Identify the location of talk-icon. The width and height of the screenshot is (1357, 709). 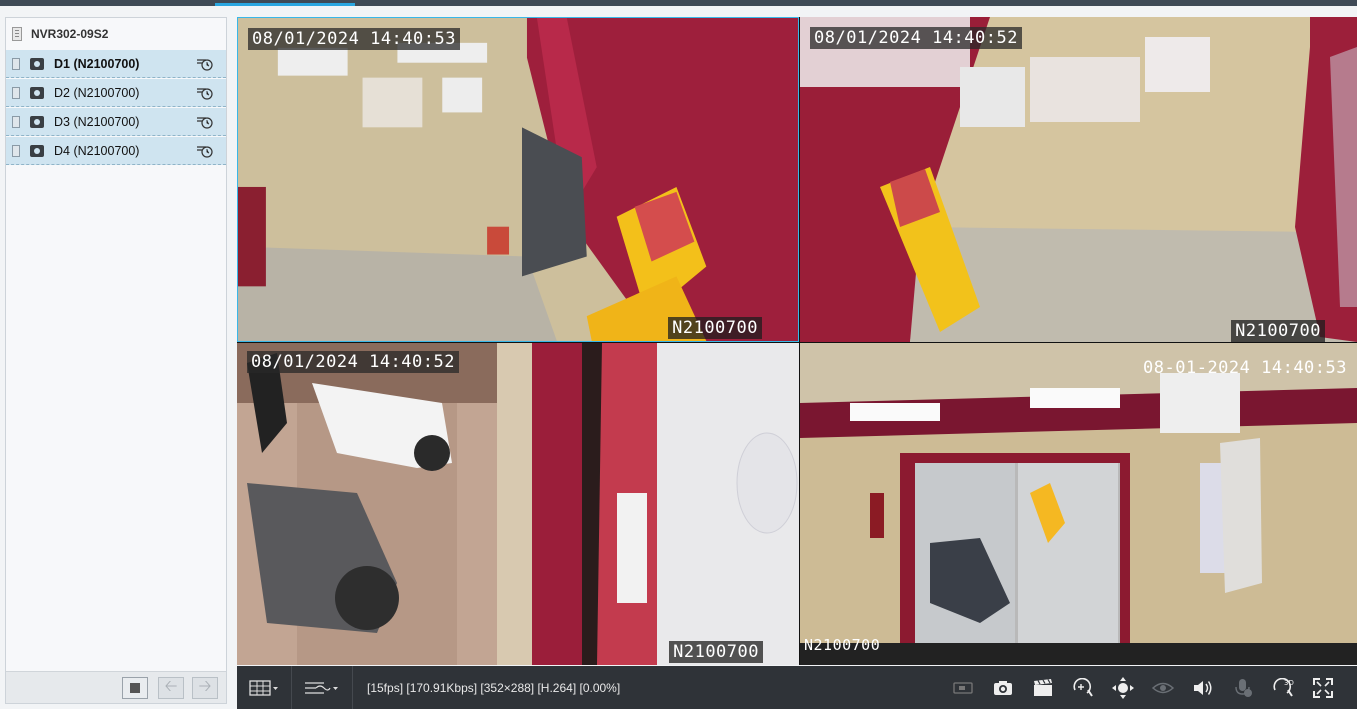
(1243, 687).